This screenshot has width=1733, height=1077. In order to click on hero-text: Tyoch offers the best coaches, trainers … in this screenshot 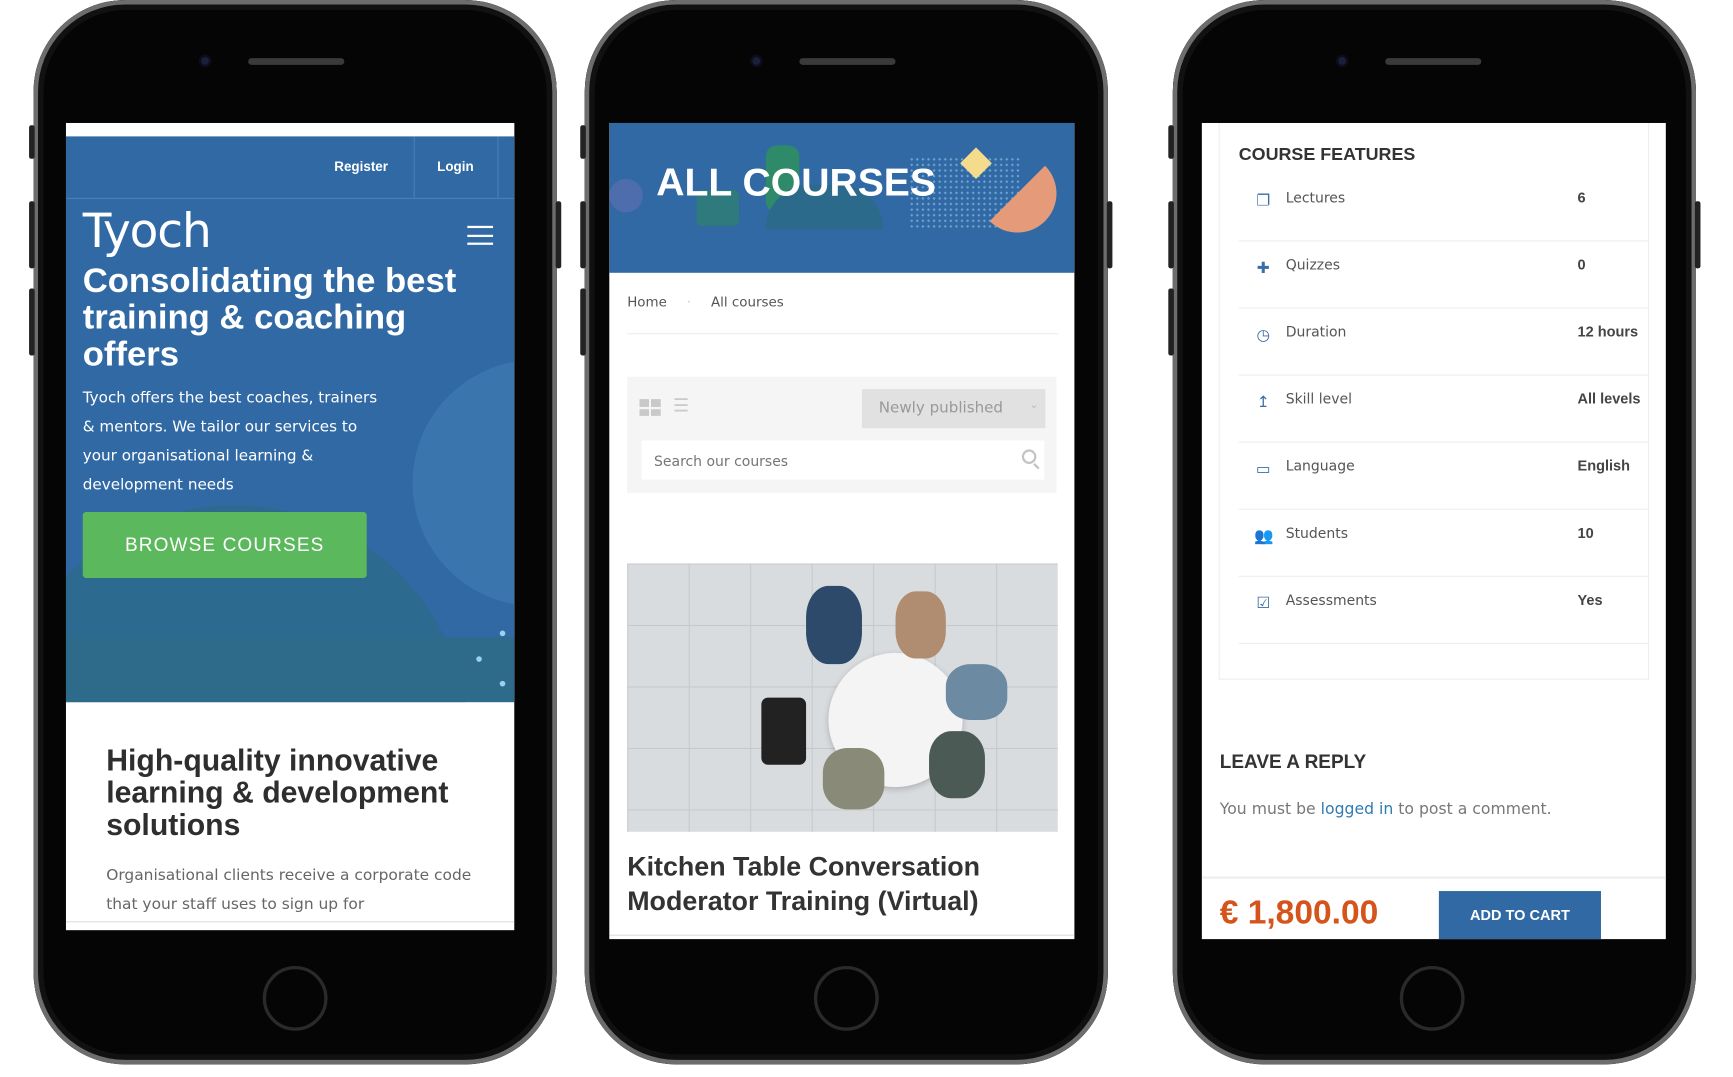, I will do `click(230, 442)`.